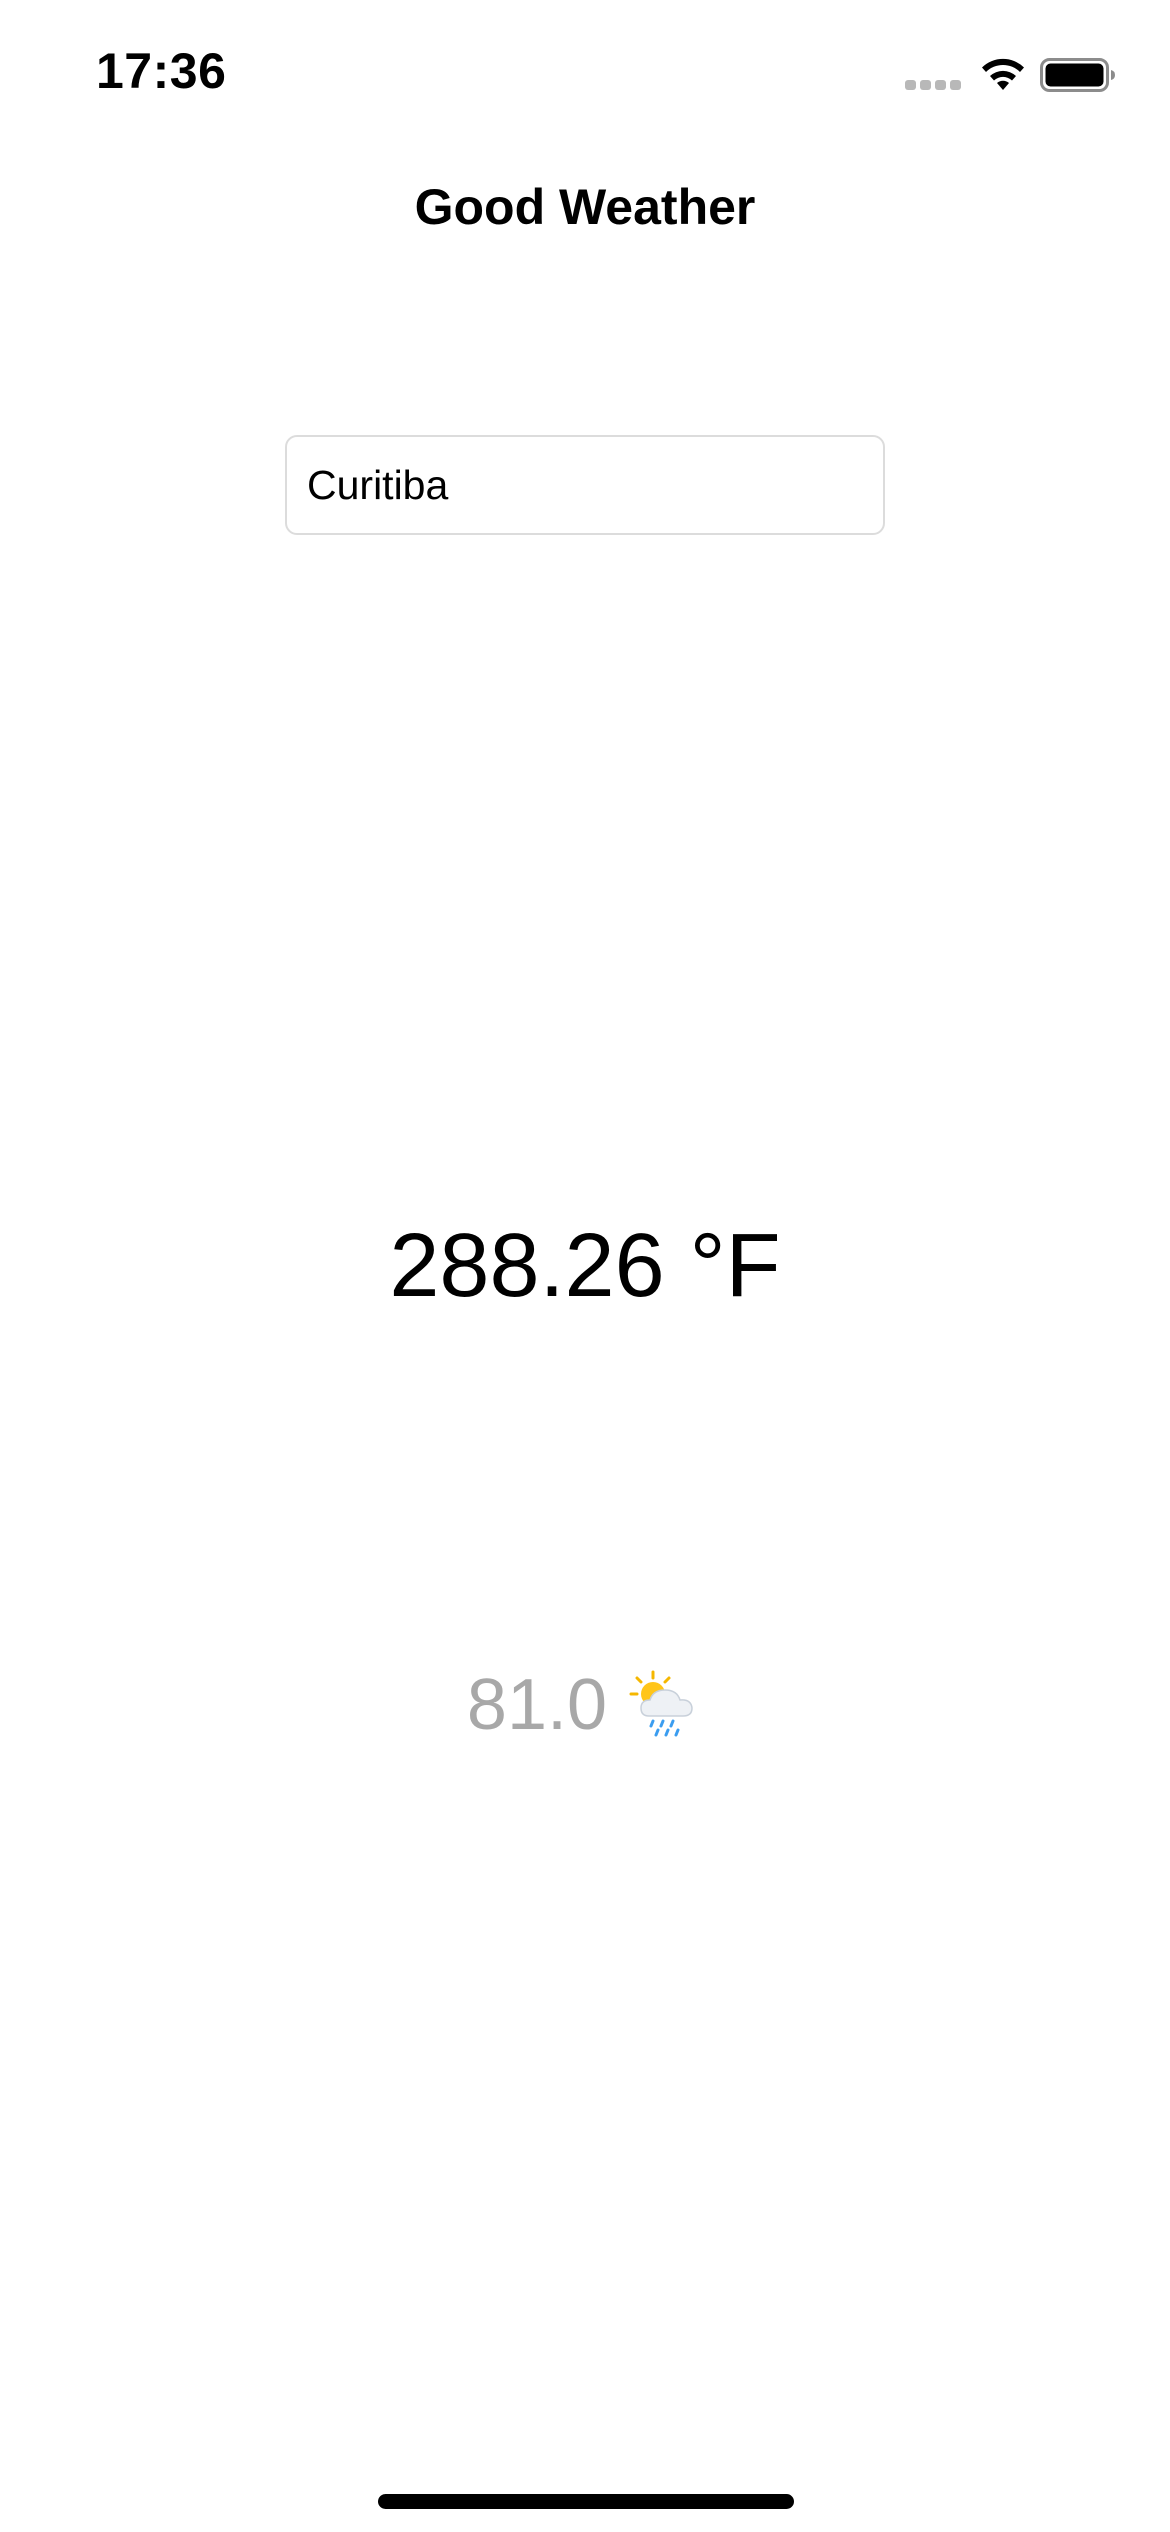 Image resolution: width=1170 pixels, height=2532 pixels. What do you see at coordinates (585, 75) in the screenshot?
I see `status-bar: 17:36` at bounding box center [585, 75].